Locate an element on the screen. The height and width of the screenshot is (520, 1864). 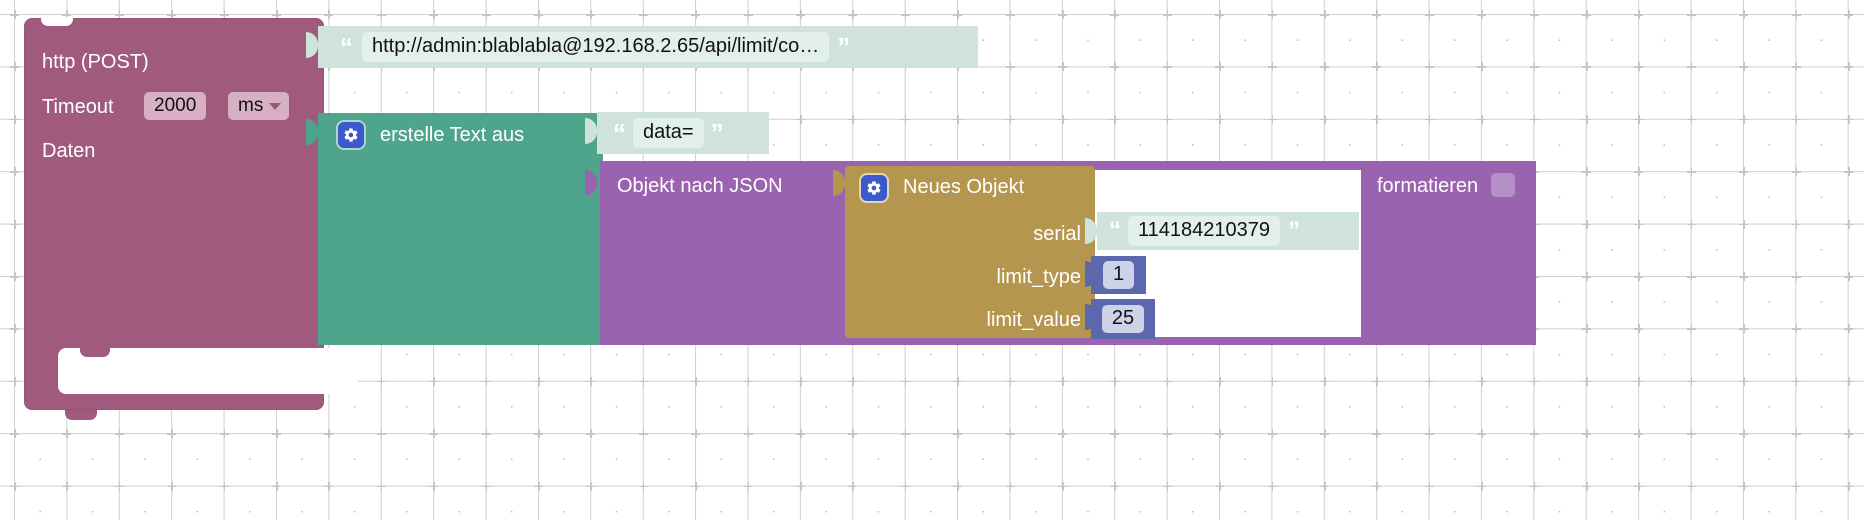
limit-value-number-block: 25 is located at coordinates (1123, 319).